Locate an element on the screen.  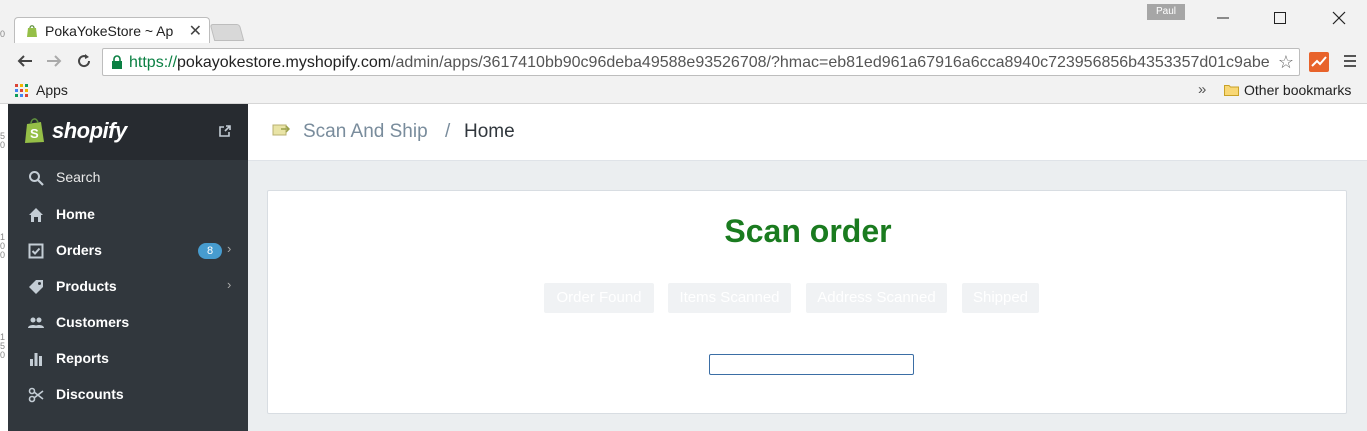
maximize-icon is located at coordinates (1280, 18).